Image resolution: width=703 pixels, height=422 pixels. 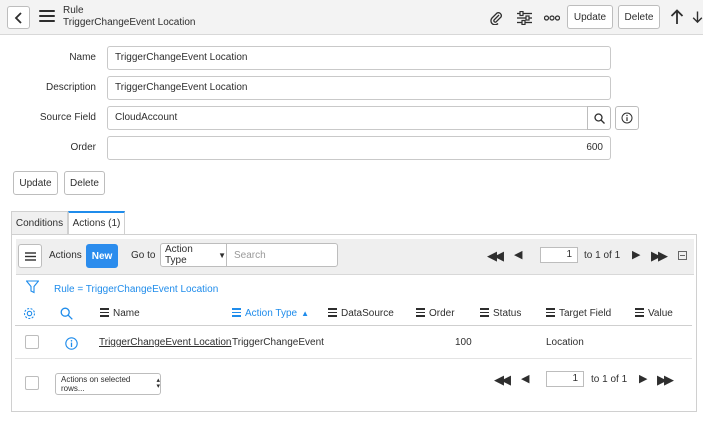 I want to click on column-header-status: Status, so click(x=500, y=313).